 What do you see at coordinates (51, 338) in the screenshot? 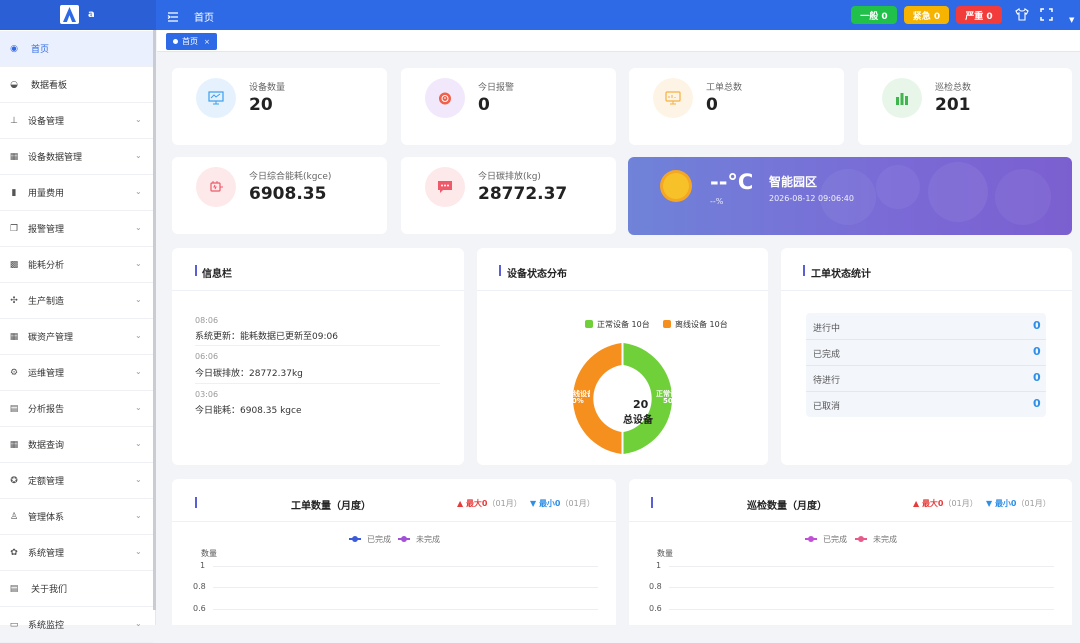
I see `sidebar-item-label: 碳资产管理` at bounding box center [51, 338].